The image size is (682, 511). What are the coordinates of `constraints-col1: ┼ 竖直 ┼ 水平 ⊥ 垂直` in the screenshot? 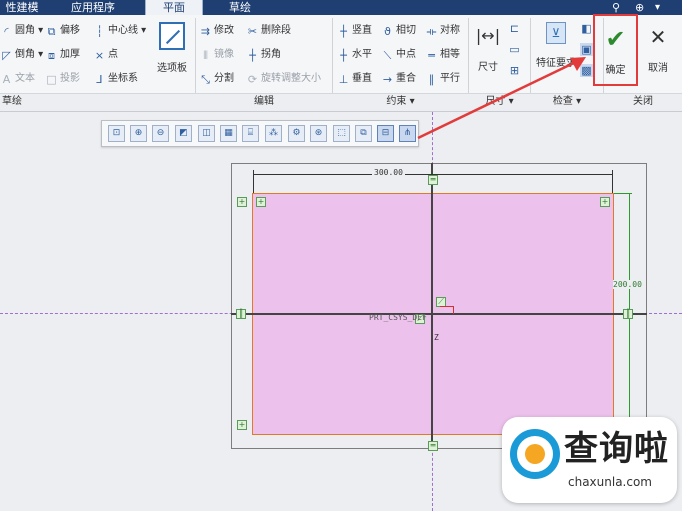 It's located at (354, 55).